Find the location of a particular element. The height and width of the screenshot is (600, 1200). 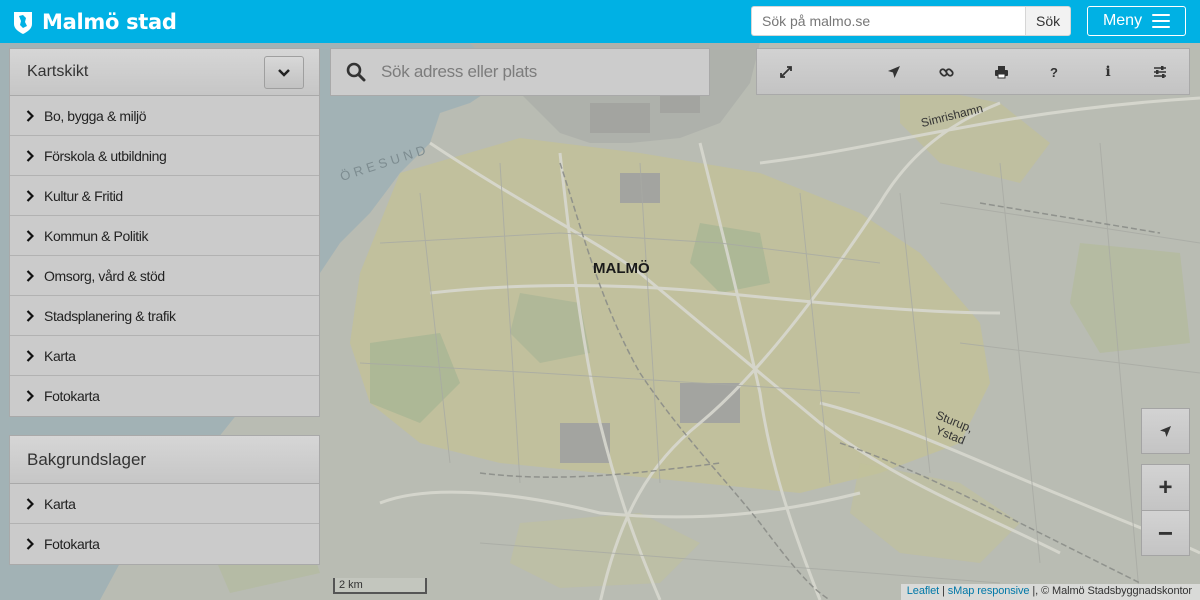

info-button: i is located at coordinates (1108, 72).